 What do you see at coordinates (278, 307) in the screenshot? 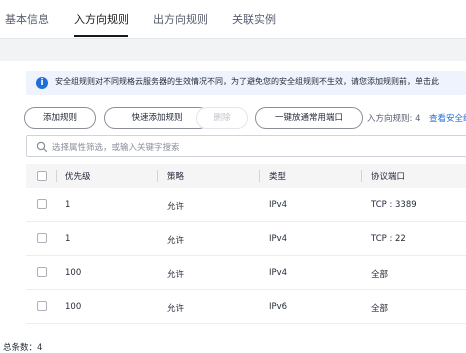
I see `type-cell: IPv6` at bounding box center [278, 307].